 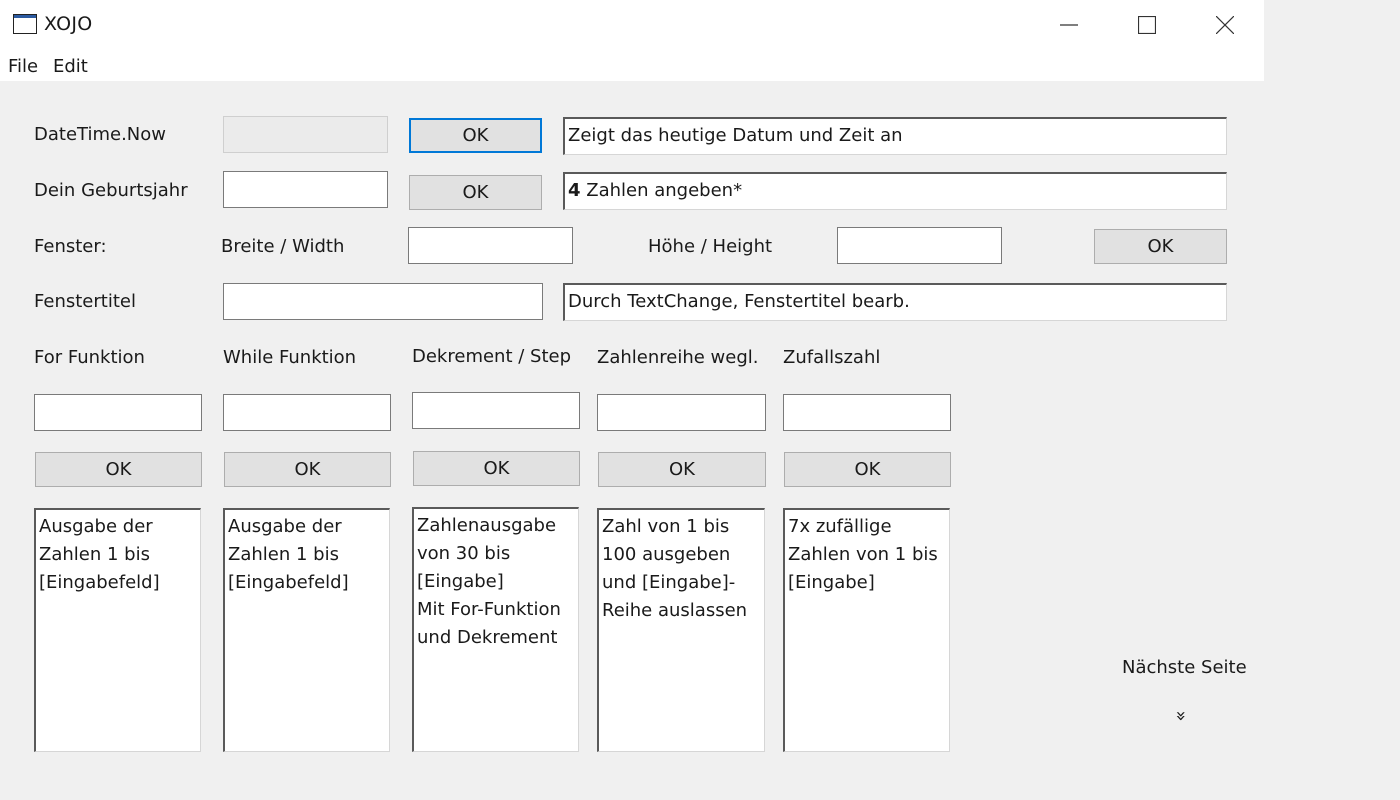 What do you see at coordinates (305, 189) in the screenshot?
I see `birthyear-input` at bounding box center [305, 189].